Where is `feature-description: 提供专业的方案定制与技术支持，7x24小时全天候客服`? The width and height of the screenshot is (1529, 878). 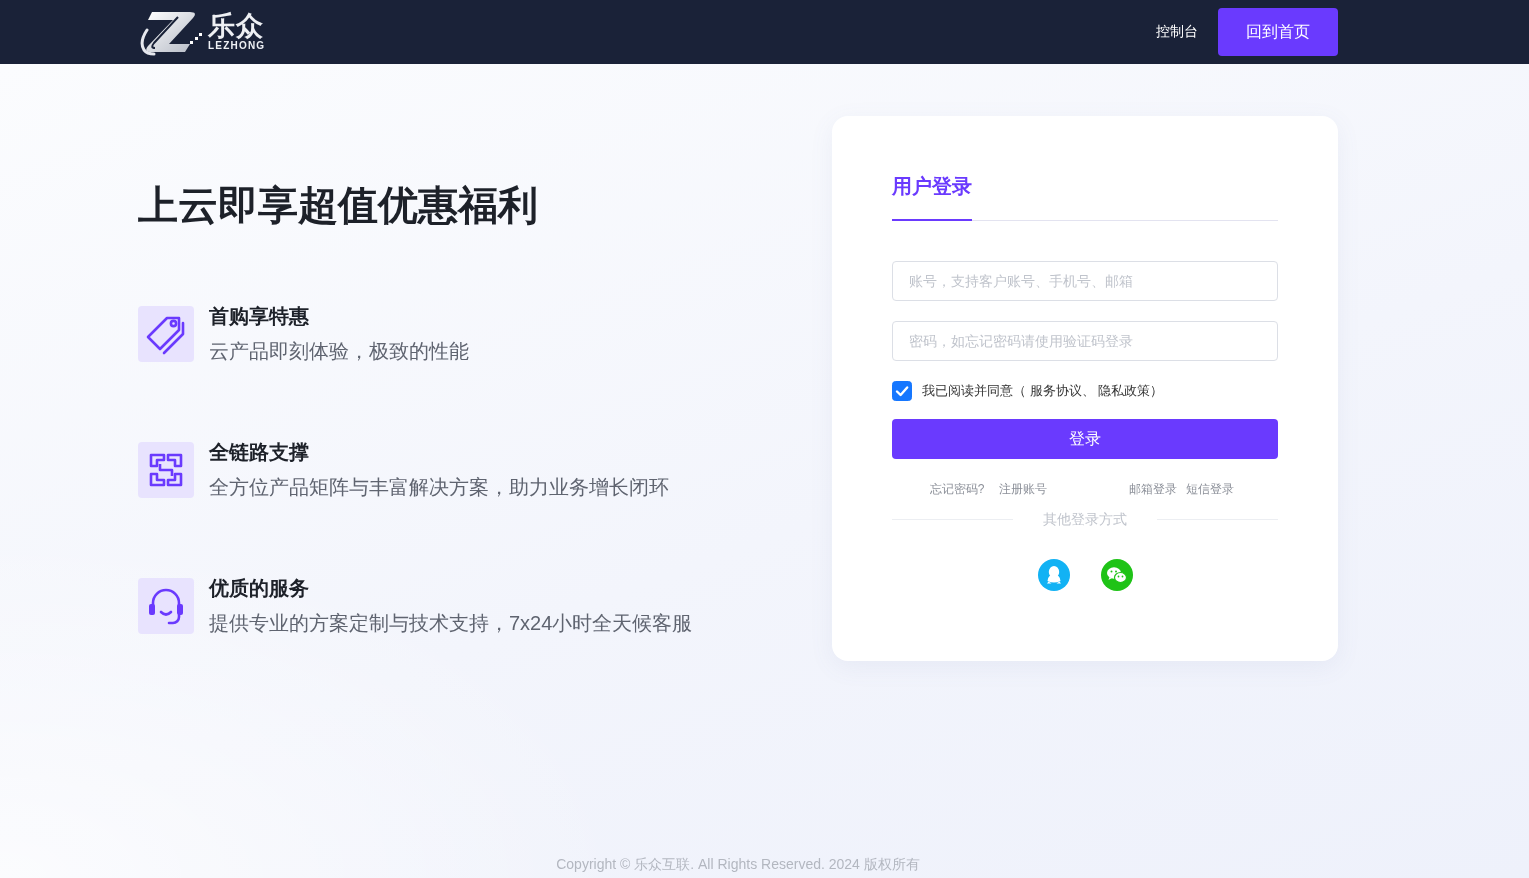 feature-description: 提供专业的方案定制与技术支持，7x24小时全天候客服 is located at coordinates (451, 623).